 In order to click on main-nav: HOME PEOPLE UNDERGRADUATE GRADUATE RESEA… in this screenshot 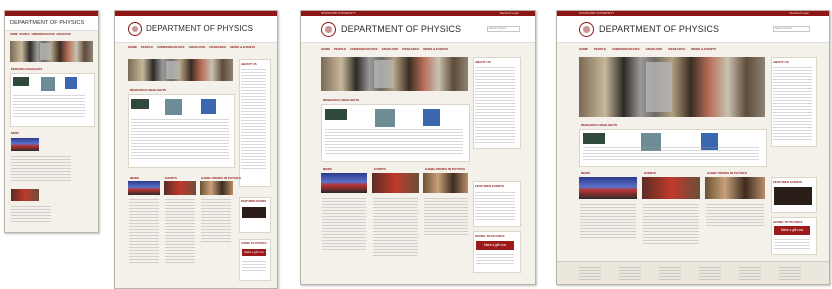, I will do `click(191, 47)`.